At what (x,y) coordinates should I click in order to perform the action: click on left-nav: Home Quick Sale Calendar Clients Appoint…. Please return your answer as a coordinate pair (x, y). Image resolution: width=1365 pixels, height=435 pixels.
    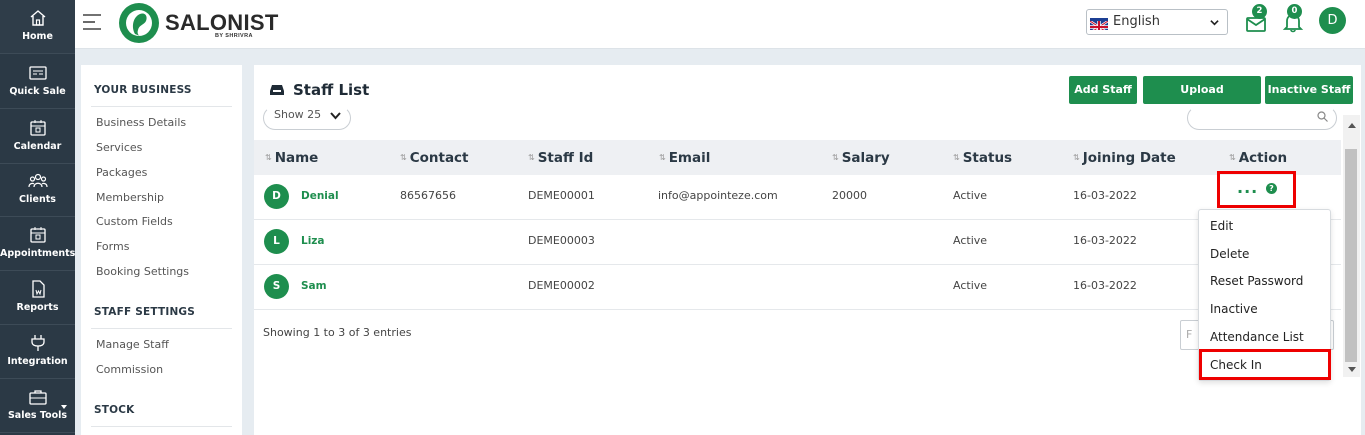
    Looking at the image, I should click on (37, 217).